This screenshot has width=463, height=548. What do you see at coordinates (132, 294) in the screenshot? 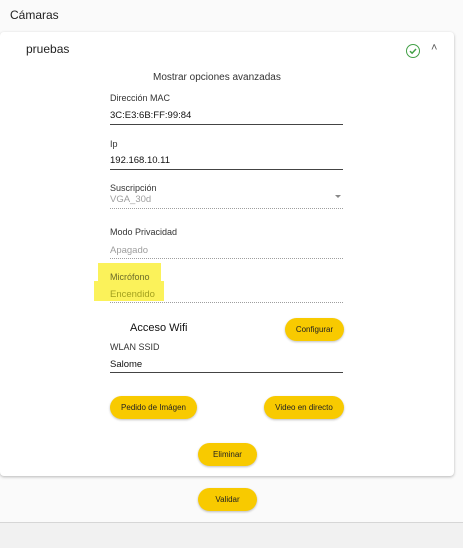
I see `microphone-field: Encendido` at bounding box center [132, 294].